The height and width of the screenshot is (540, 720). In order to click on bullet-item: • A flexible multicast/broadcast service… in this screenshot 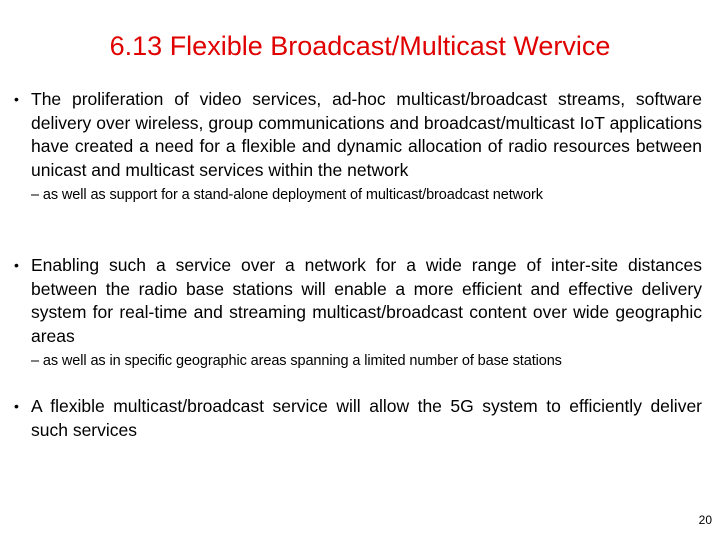, I will do `click(358, 418)`.